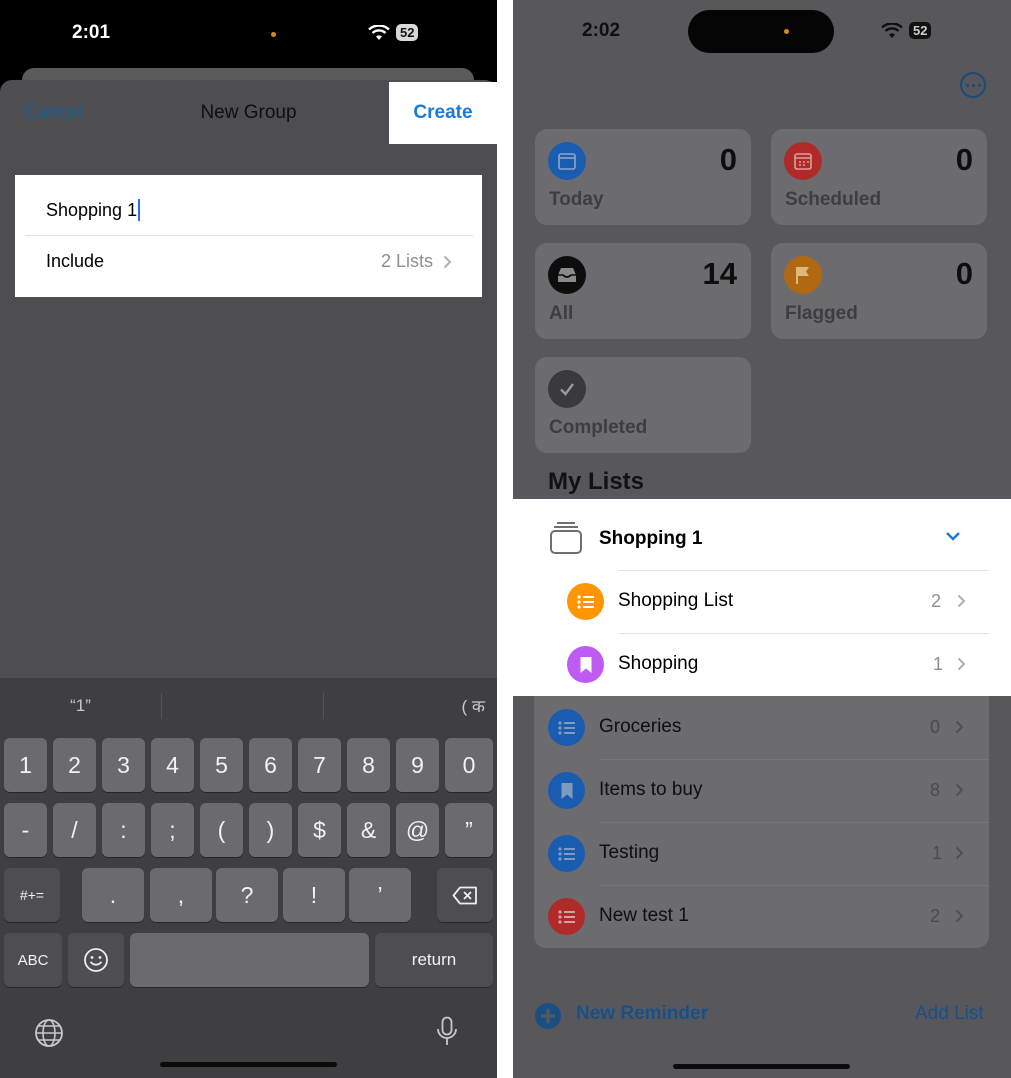 Image resolution: width=1011 pixels, height=1078 pixels. I want to click on key-semicolon: ;, so click(172, 830).